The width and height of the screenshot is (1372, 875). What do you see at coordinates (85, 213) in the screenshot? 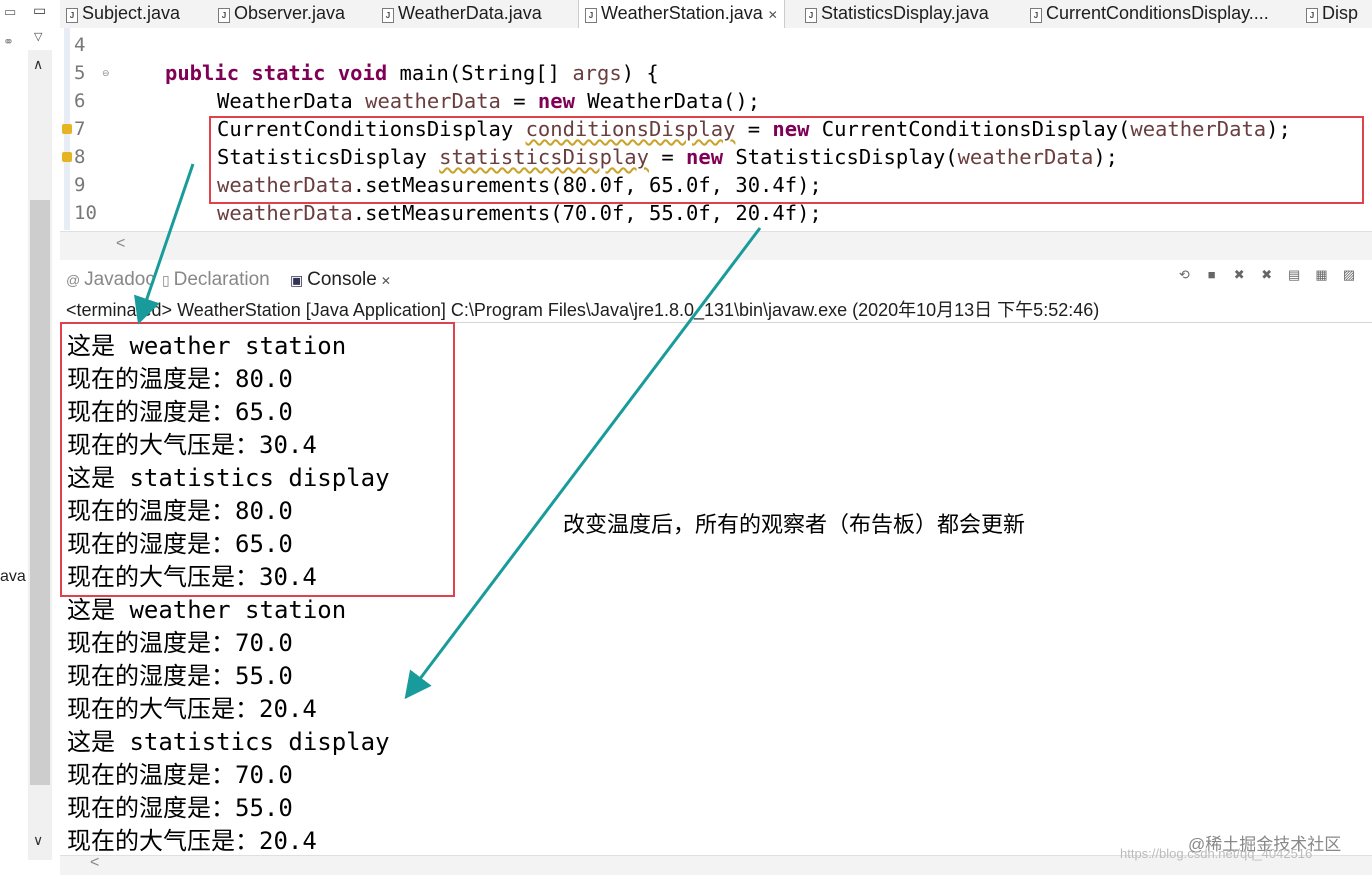
I see `line-number: 10` at bounding box center [85, 213].